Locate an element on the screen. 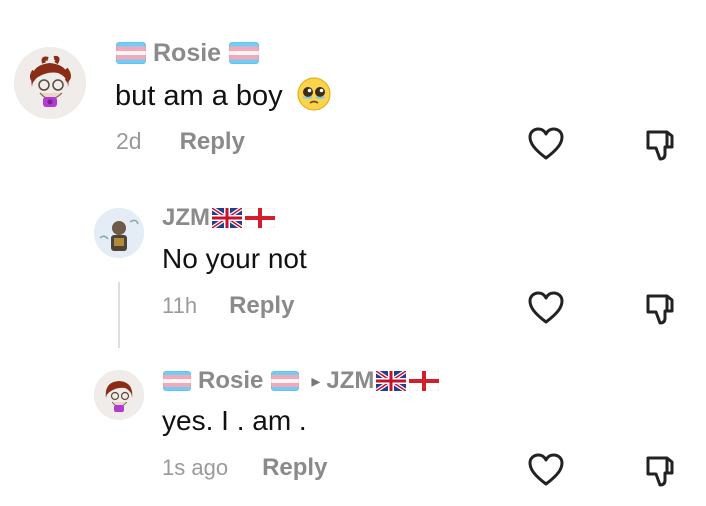 The width and height of the screenshot is (706, 506). username-text: JZM is located at coordinates (186, 217).